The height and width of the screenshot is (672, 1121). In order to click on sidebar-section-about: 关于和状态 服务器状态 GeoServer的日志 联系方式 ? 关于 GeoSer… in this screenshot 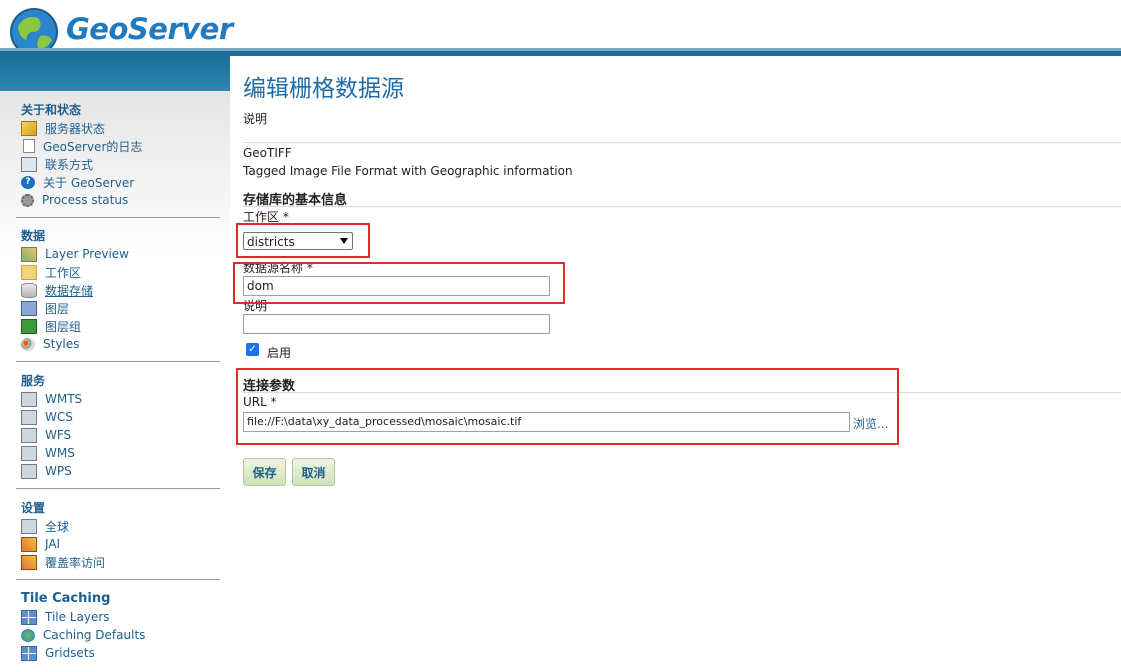, I will do `click(118, 159)`.